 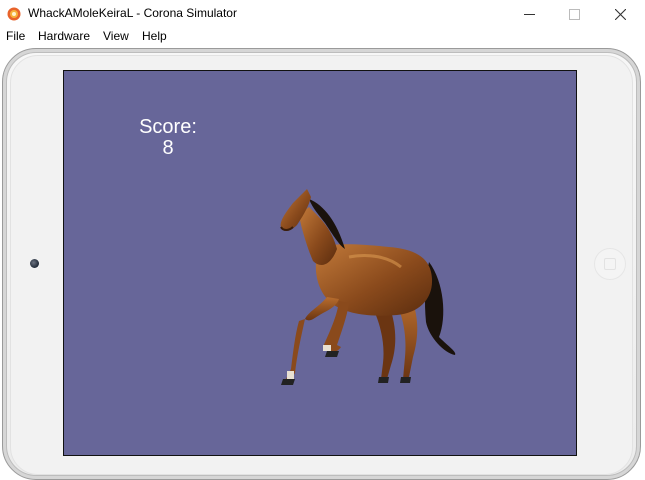 I want to click on maximize-button, so click(x=574, y=14).